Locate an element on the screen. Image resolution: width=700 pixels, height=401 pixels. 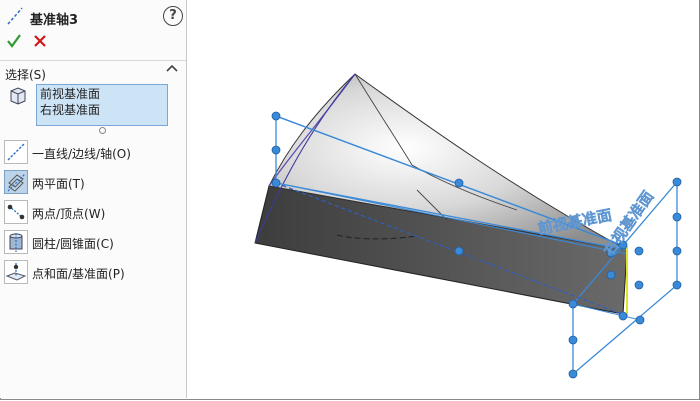
option-label: 一直线/边线/轴(O) is located at coordinates (81, 154).